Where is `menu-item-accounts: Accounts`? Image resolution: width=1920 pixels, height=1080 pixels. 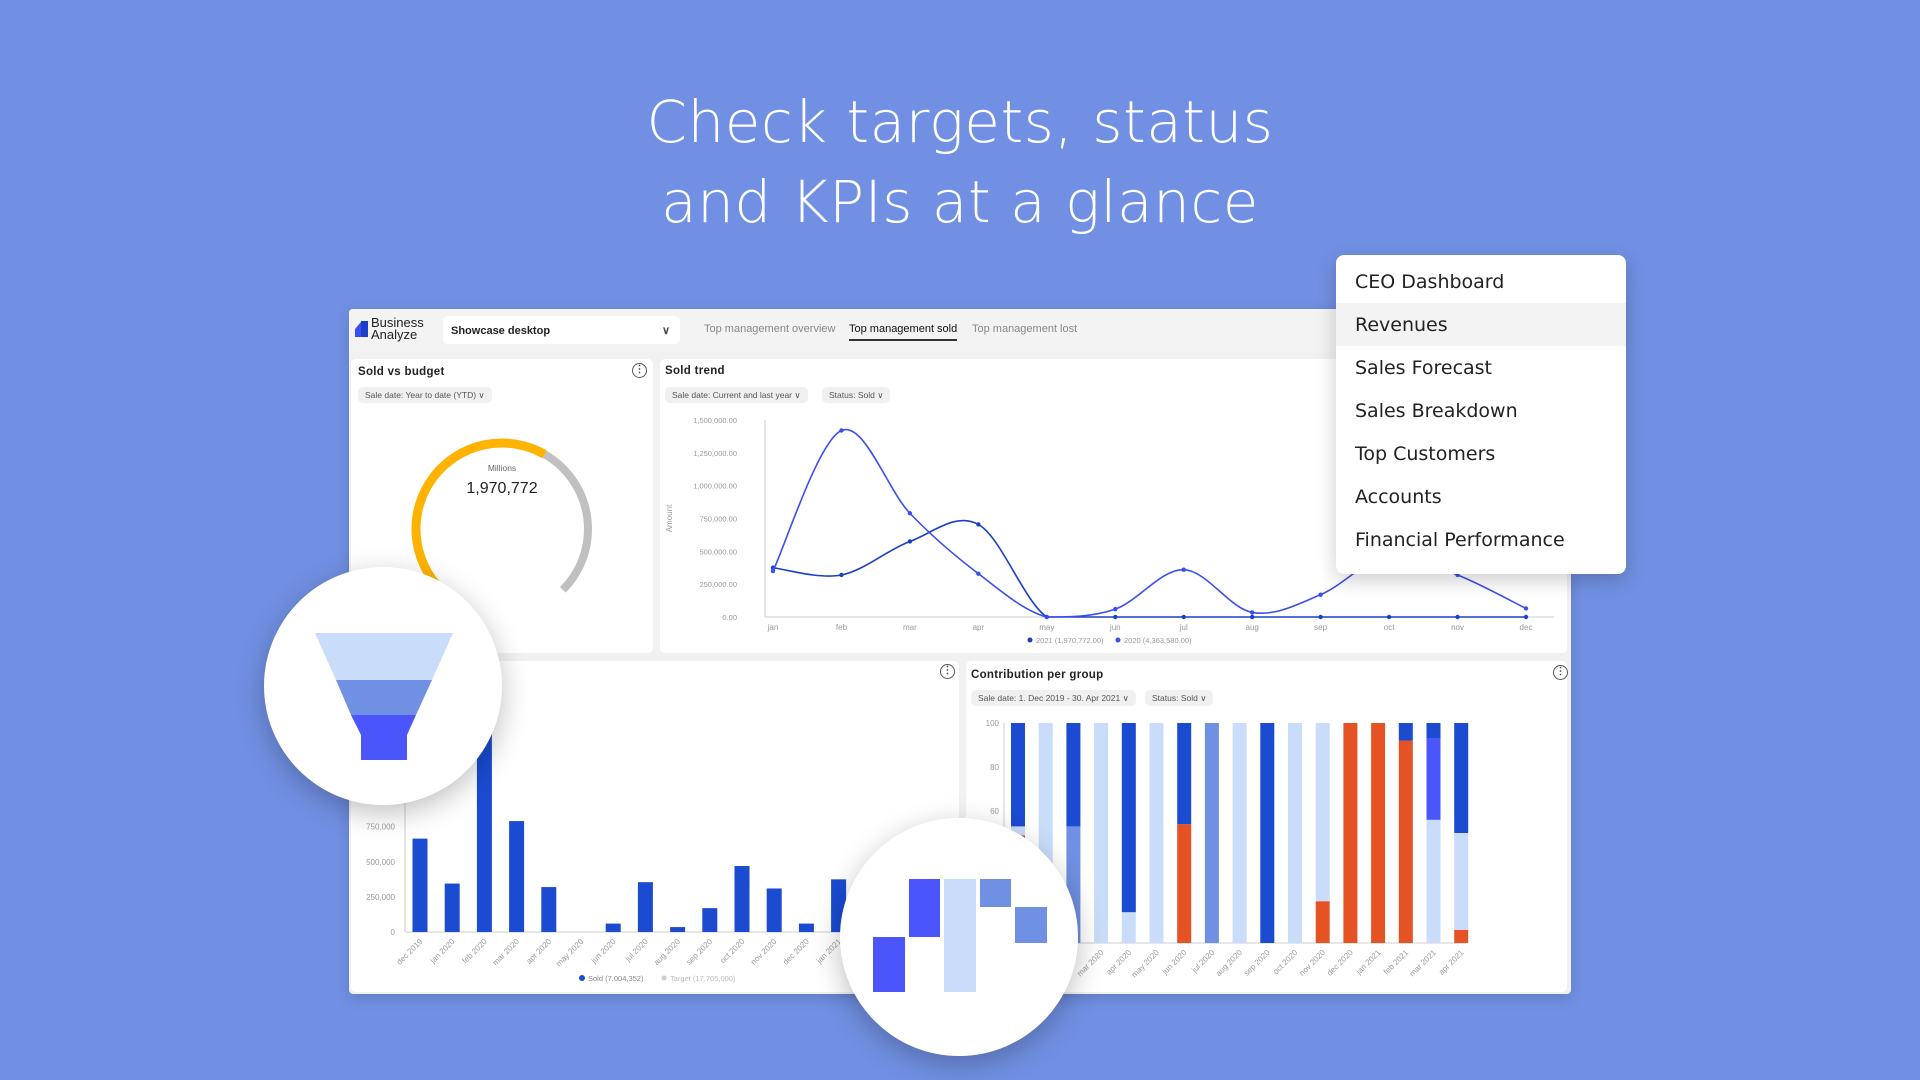
menu-item-accounts: Accounts is located at coordinates (1481, 496).